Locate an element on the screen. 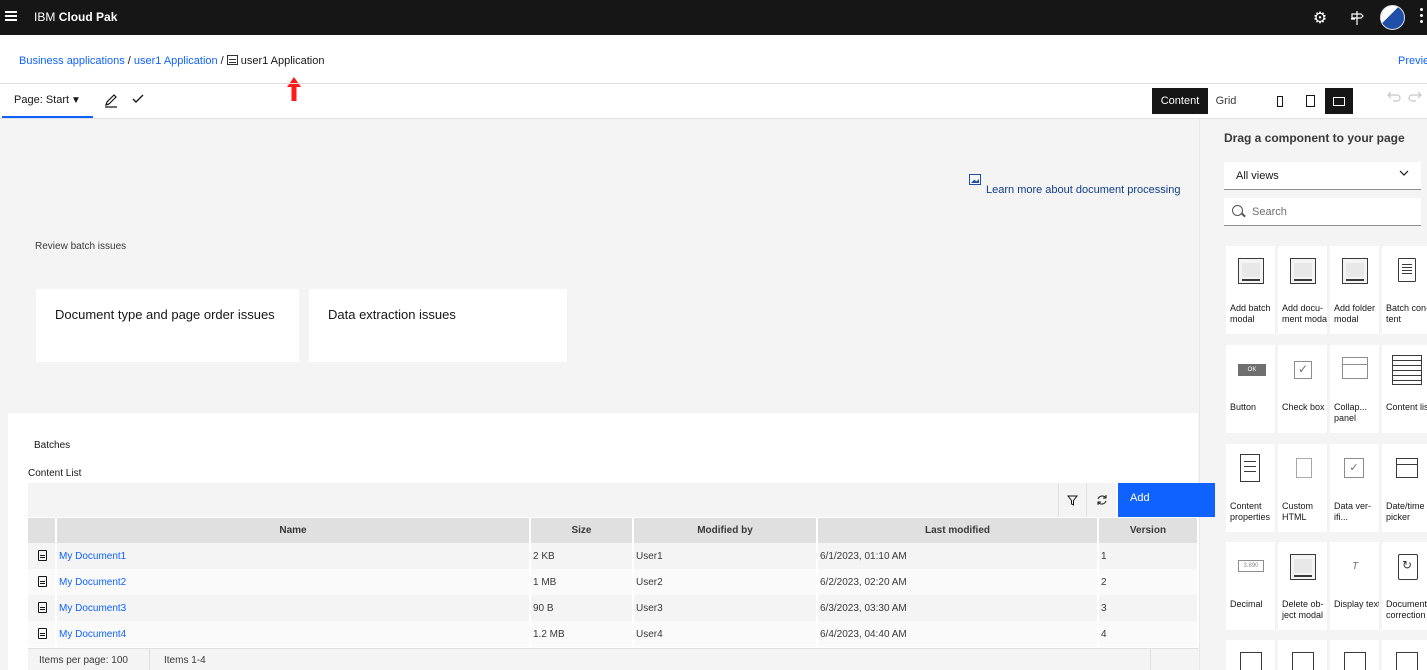 The height and width of the screenshot is (670, 1427). component-document-correction: Document correction is located at coordinates (1404, 586).